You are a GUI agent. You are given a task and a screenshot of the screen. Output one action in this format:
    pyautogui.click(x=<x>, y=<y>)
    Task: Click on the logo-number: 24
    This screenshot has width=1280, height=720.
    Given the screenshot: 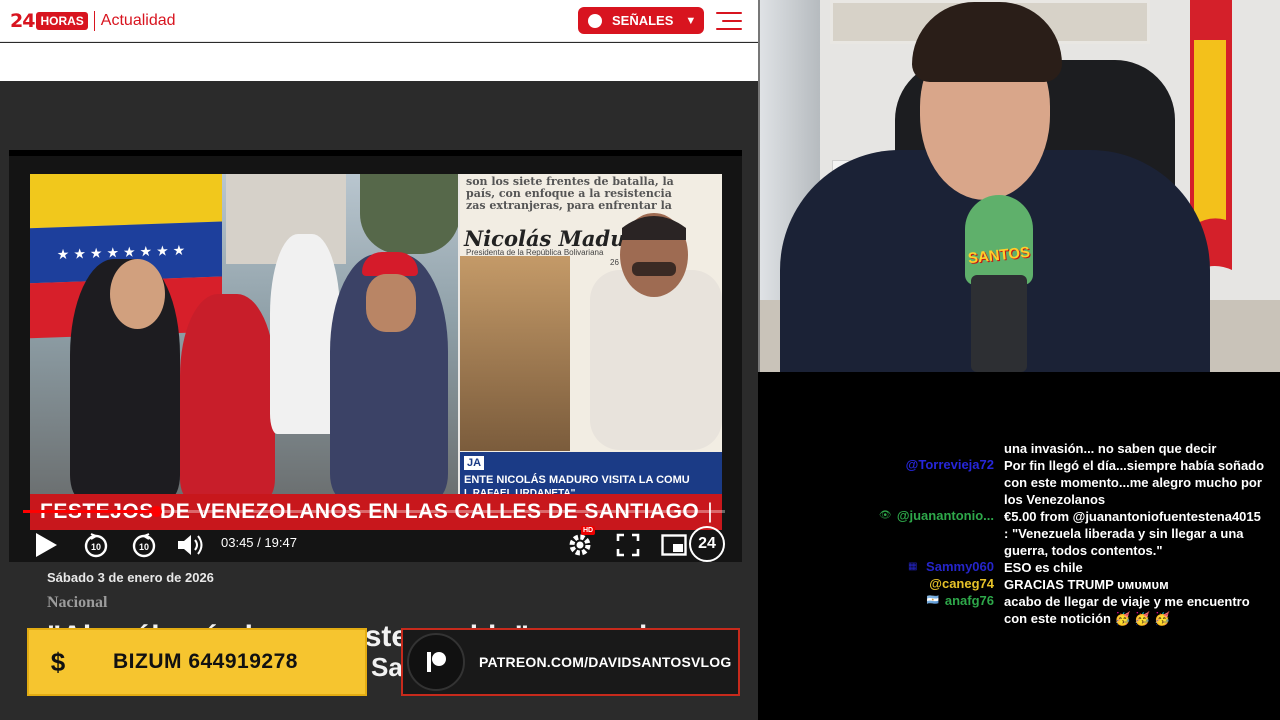 What is the action you would take?
    pyautogui.click(x=22, y=21)
    